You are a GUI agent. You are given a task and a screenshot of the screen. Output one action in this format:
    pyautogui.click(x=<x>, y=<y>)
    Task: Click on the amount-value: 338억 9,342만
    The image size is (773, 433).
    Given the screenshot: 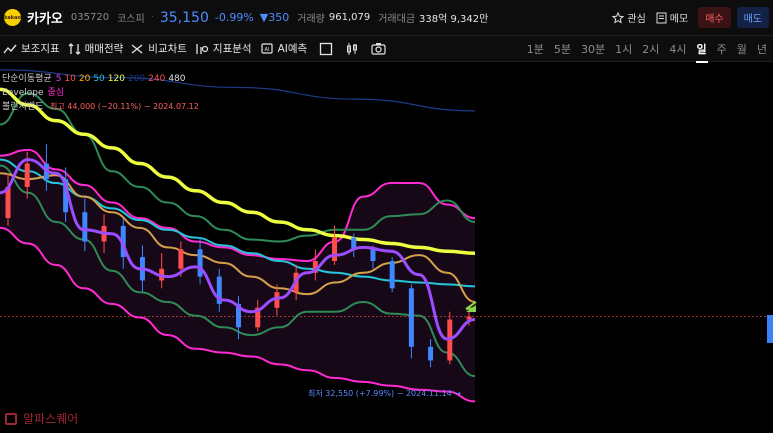 What is the action you would take?
    pyautogui.click(x=454, y=19)
    